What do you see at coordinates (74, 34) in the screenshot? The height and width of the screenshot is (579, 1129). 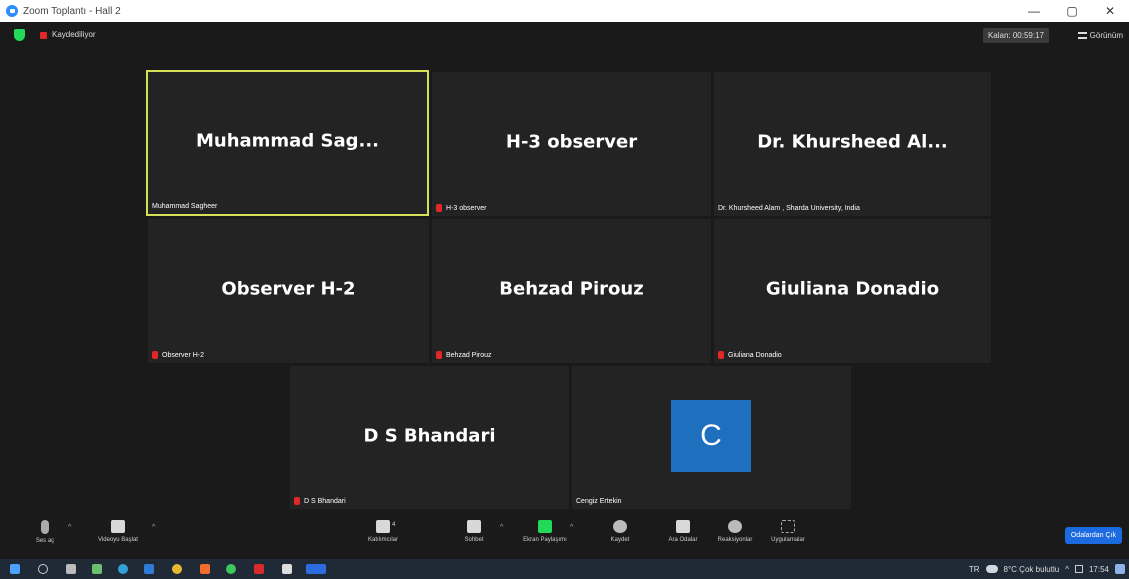 I see `recording-label: Kaydediliyor` at bounding box center [74, 34].